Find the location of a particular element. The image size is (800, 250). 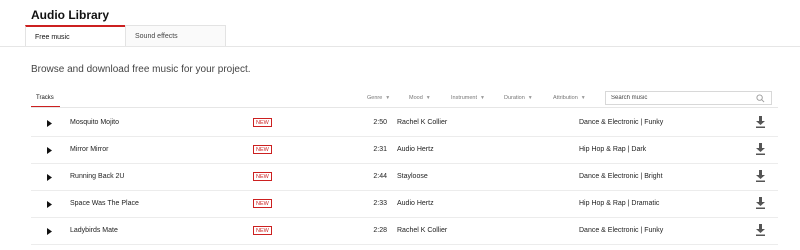

track-genre-mood: Hip Hop & Rap | Dramatic is located at coordinates (619, 203).